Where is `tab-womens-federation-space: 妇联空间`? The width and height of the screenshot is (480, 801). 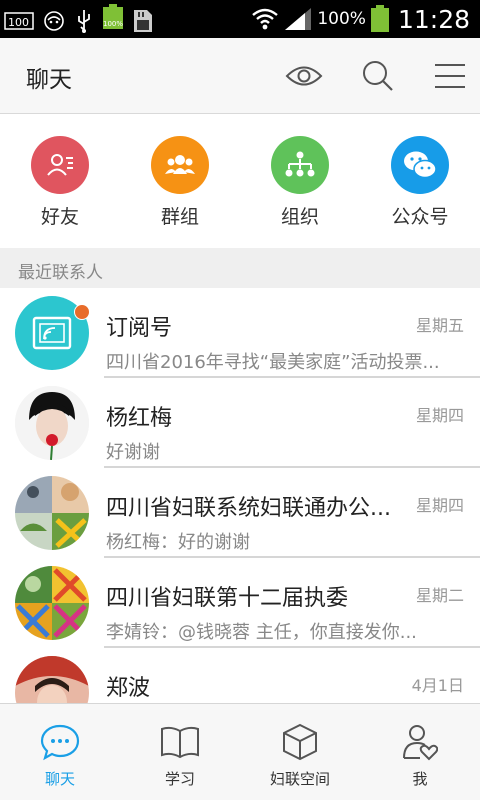 tab-womens-federation-space: 妇联空间 is located at coordinates (300, 752).